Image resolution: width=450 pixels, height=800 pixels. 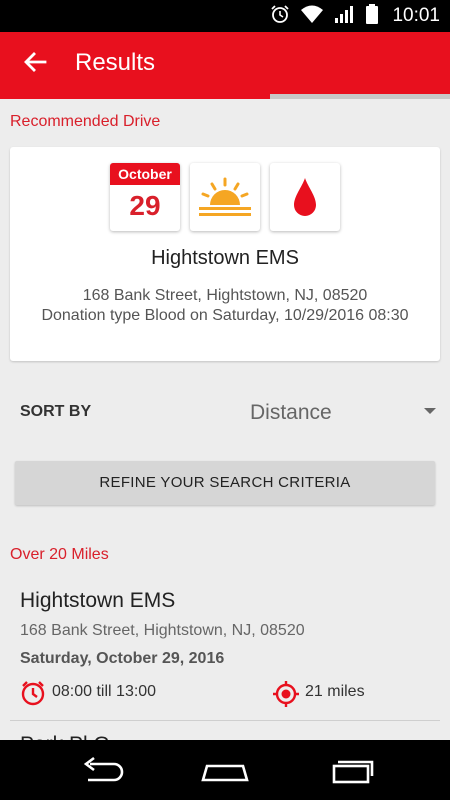 What do you see at coordinates (416, 15) in the screenshot?
I see `status-time: 10:01` at bounding box center [416, 15].